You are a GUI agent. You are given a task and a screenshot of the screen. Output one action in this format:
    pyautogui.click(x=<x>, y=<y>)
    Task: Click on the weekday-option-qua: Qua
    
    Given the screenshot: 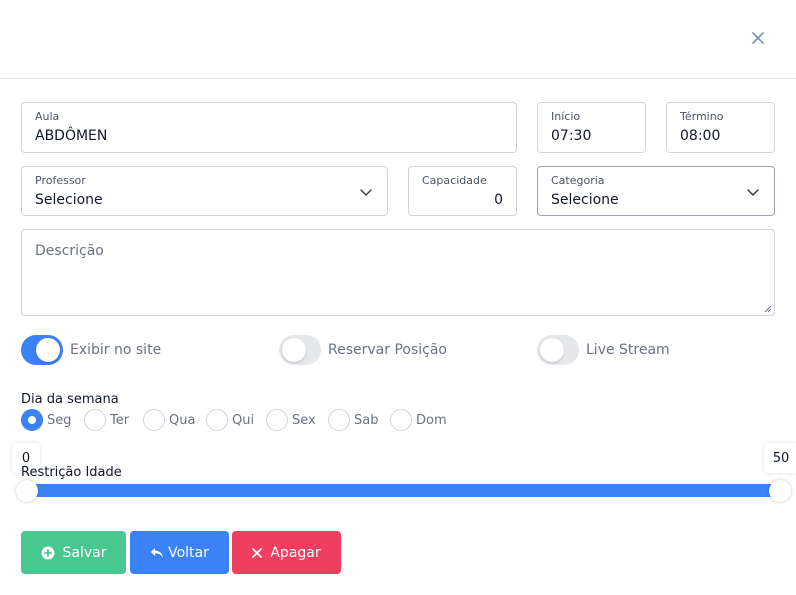 What is the action you would take?
    pyautogui.click(x=169, y=420)
    